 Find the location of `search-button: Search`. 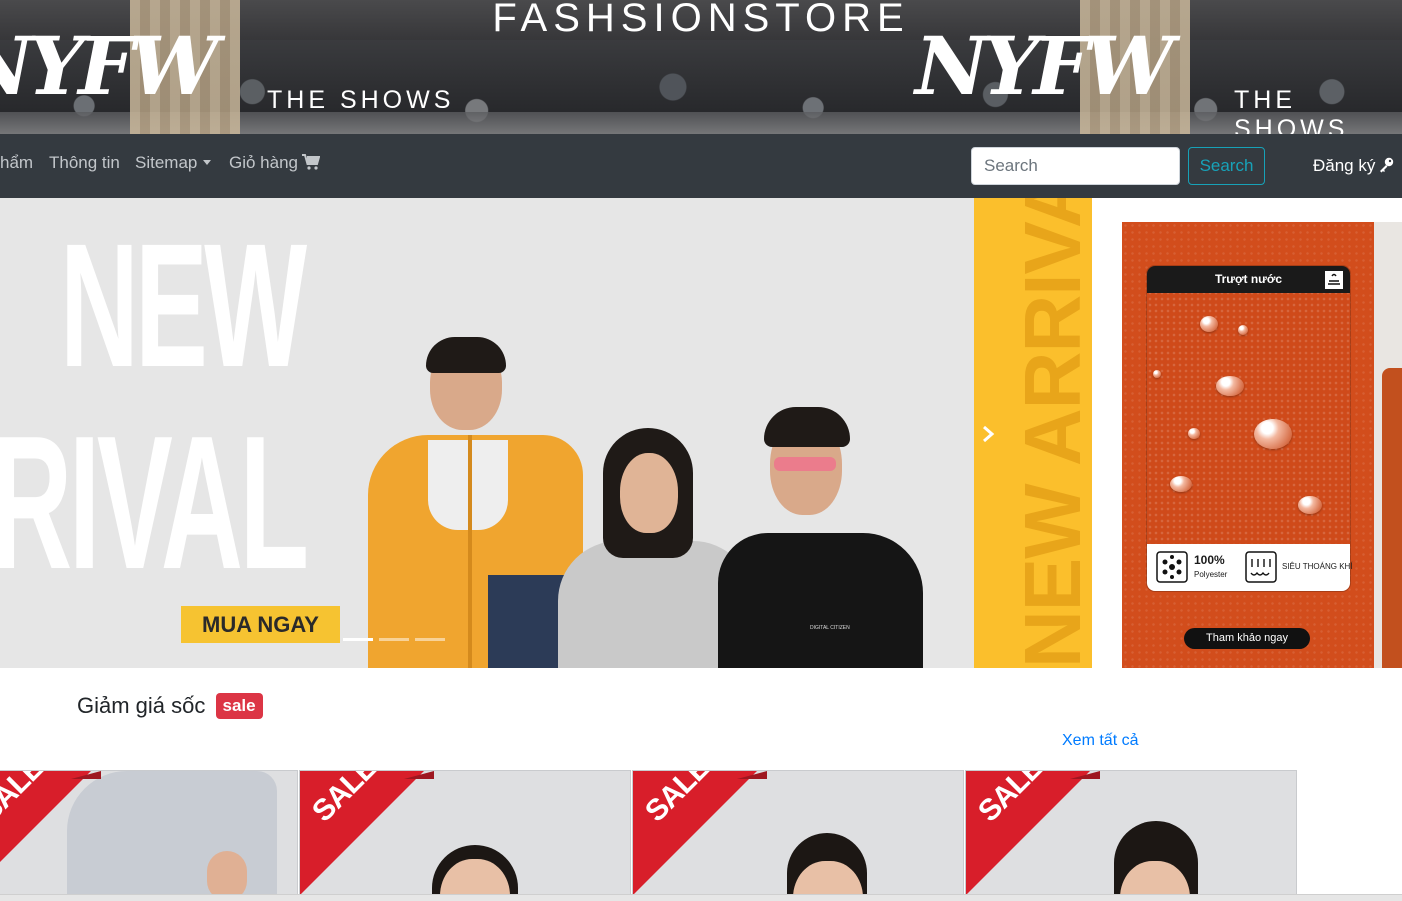

search-button: Search is located at coordinates (1226, 166).